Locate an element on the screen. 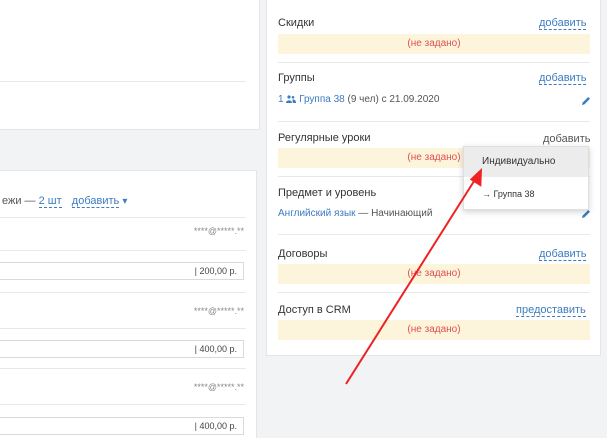  group-item: 1 Группа 38 (9 чел) с 21.09.2020 is located at coordinates (358, 99).